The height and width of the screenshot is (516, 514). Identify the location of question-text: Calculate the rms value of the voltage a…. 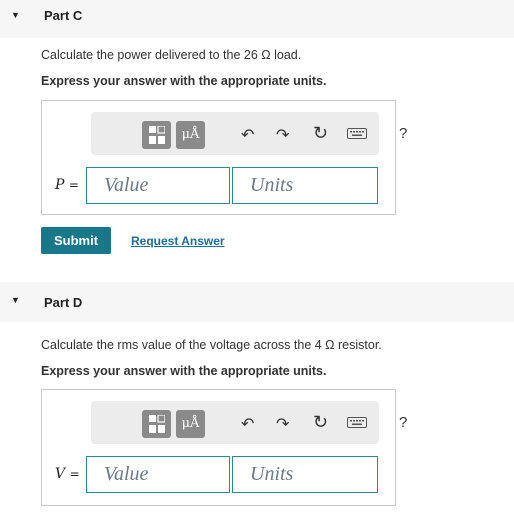
(211, 345).